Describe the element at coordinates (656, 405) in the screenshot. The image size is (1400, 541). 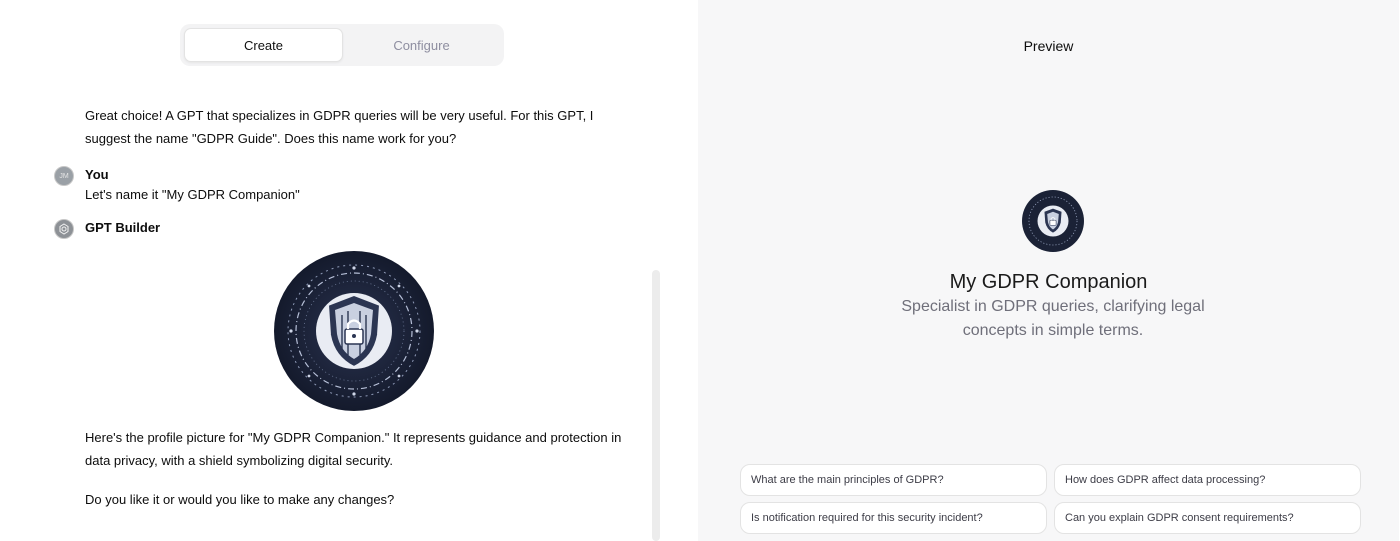
I see `chat-scrollbar` at that location.